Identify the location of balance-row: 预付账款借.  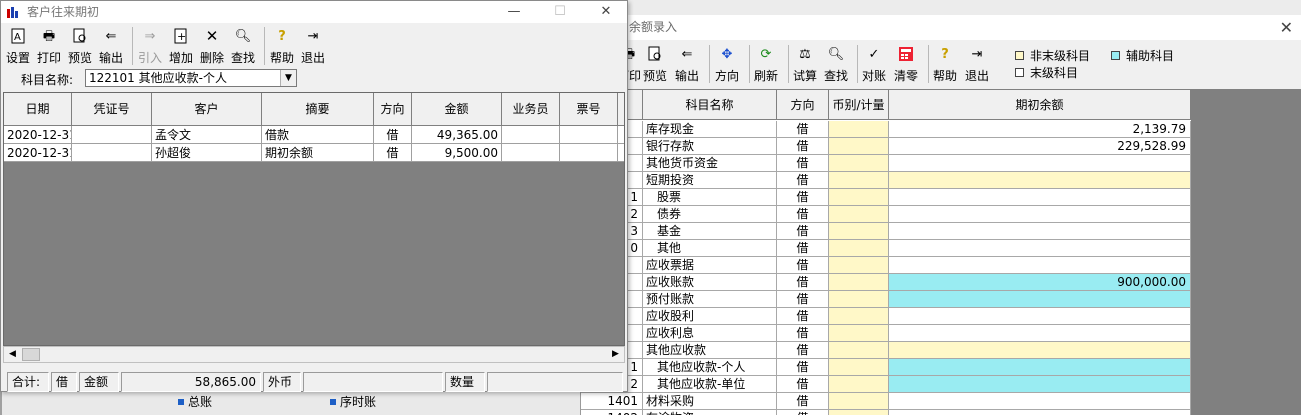
(886, 299).